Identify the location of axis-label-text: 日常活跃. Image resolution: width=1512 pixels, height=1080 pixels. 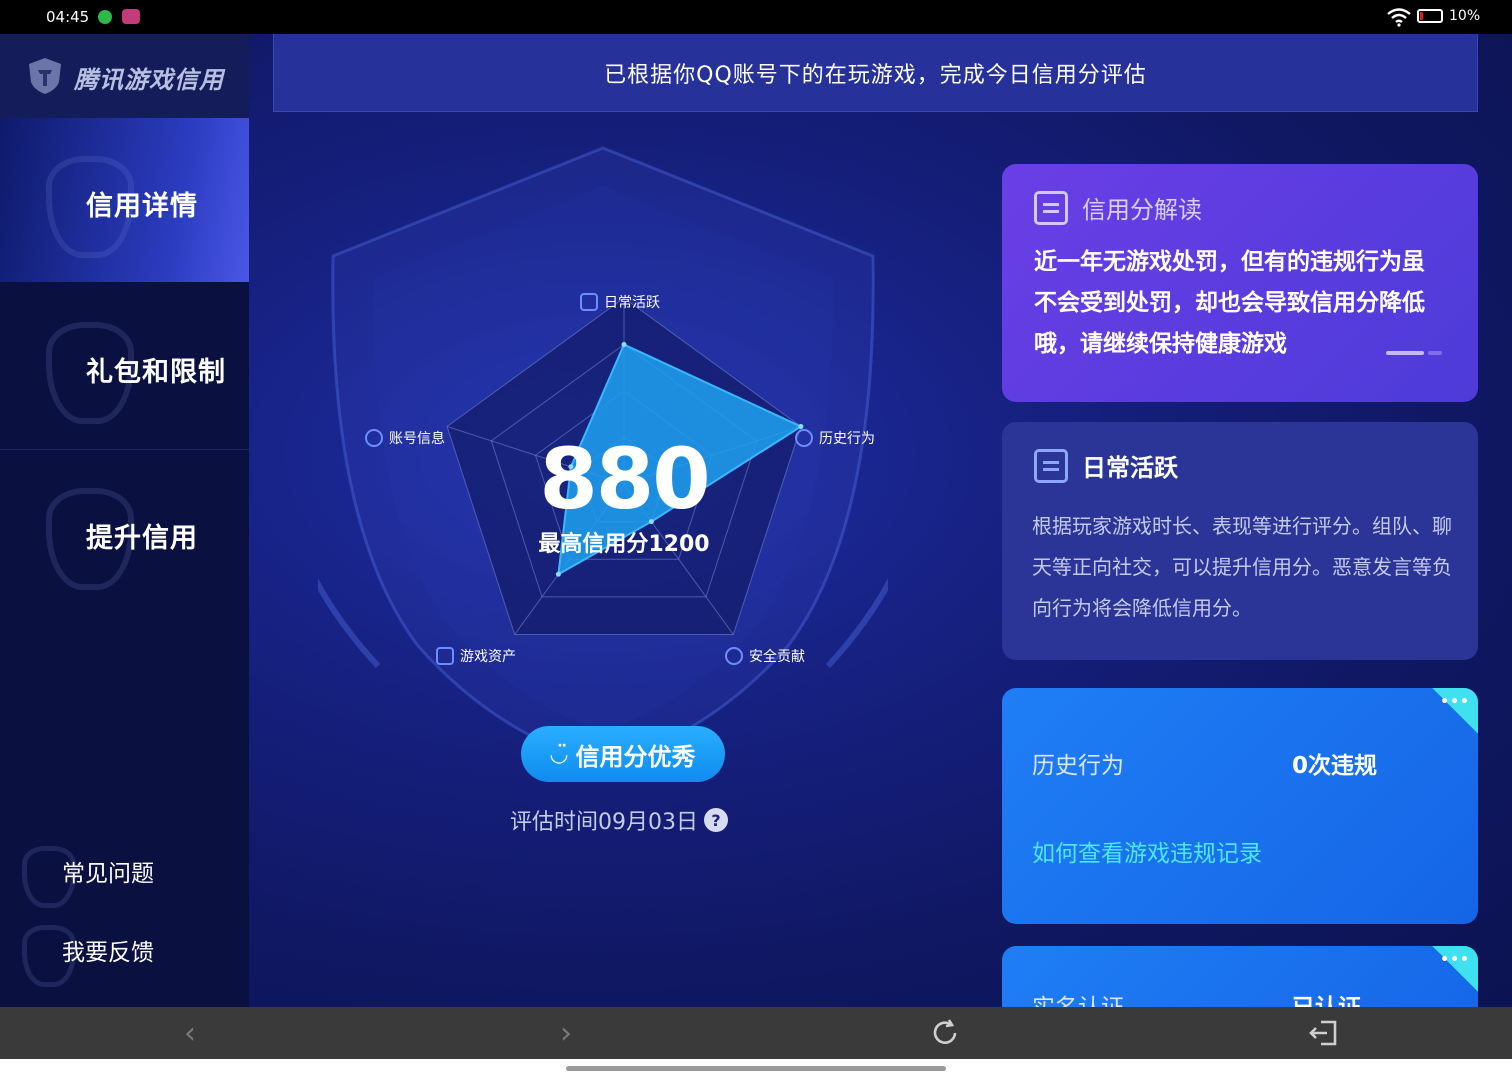
(632, 303).